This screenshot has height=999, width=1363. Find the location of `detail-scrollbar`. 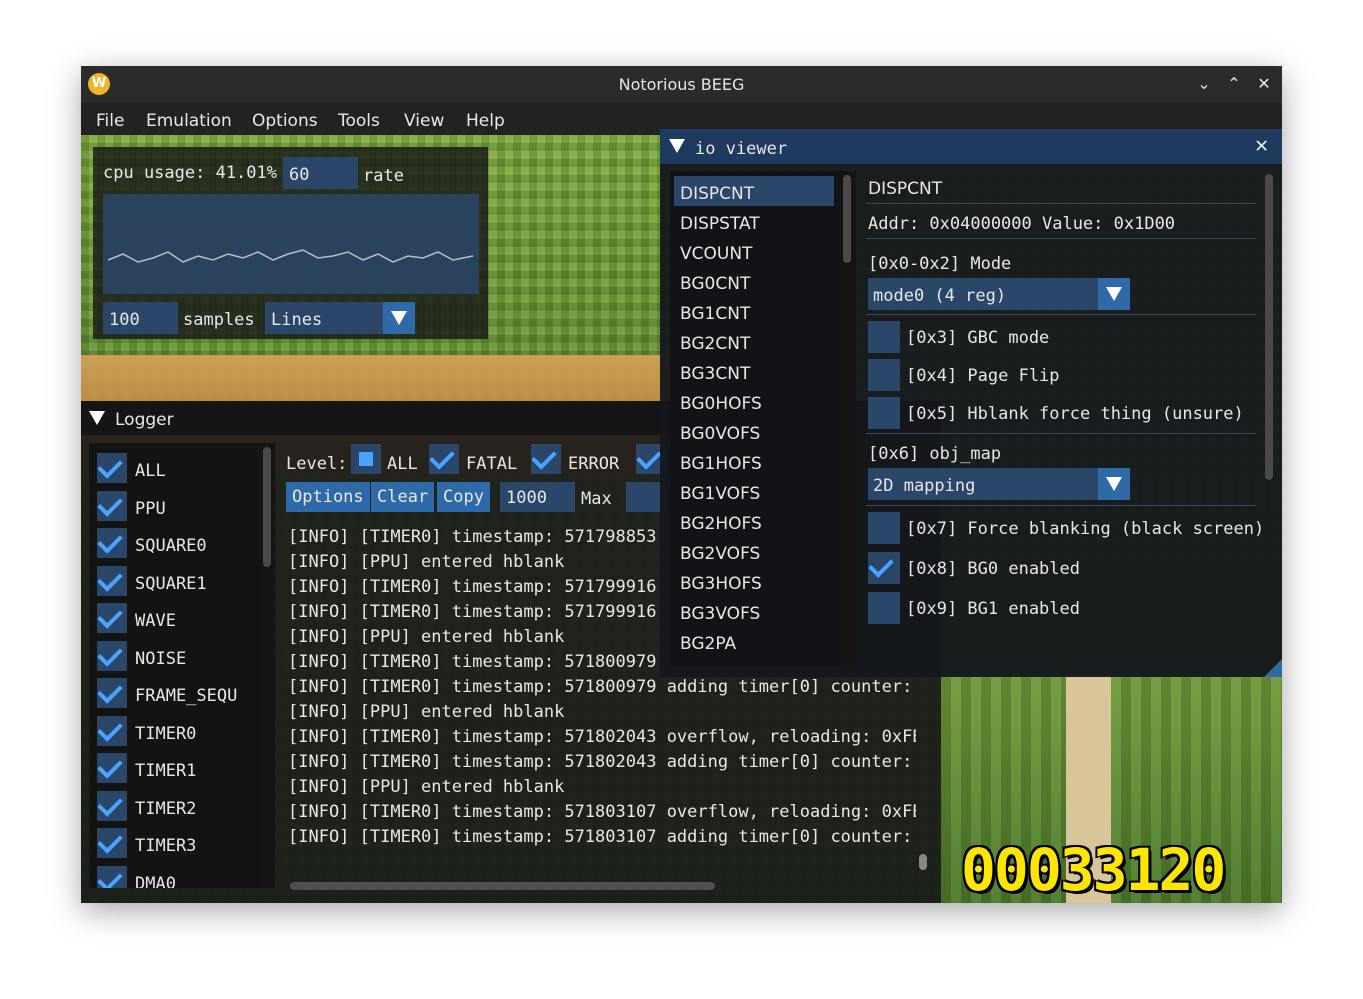

detail-scrollbar is located at coordinates (1269, 401).